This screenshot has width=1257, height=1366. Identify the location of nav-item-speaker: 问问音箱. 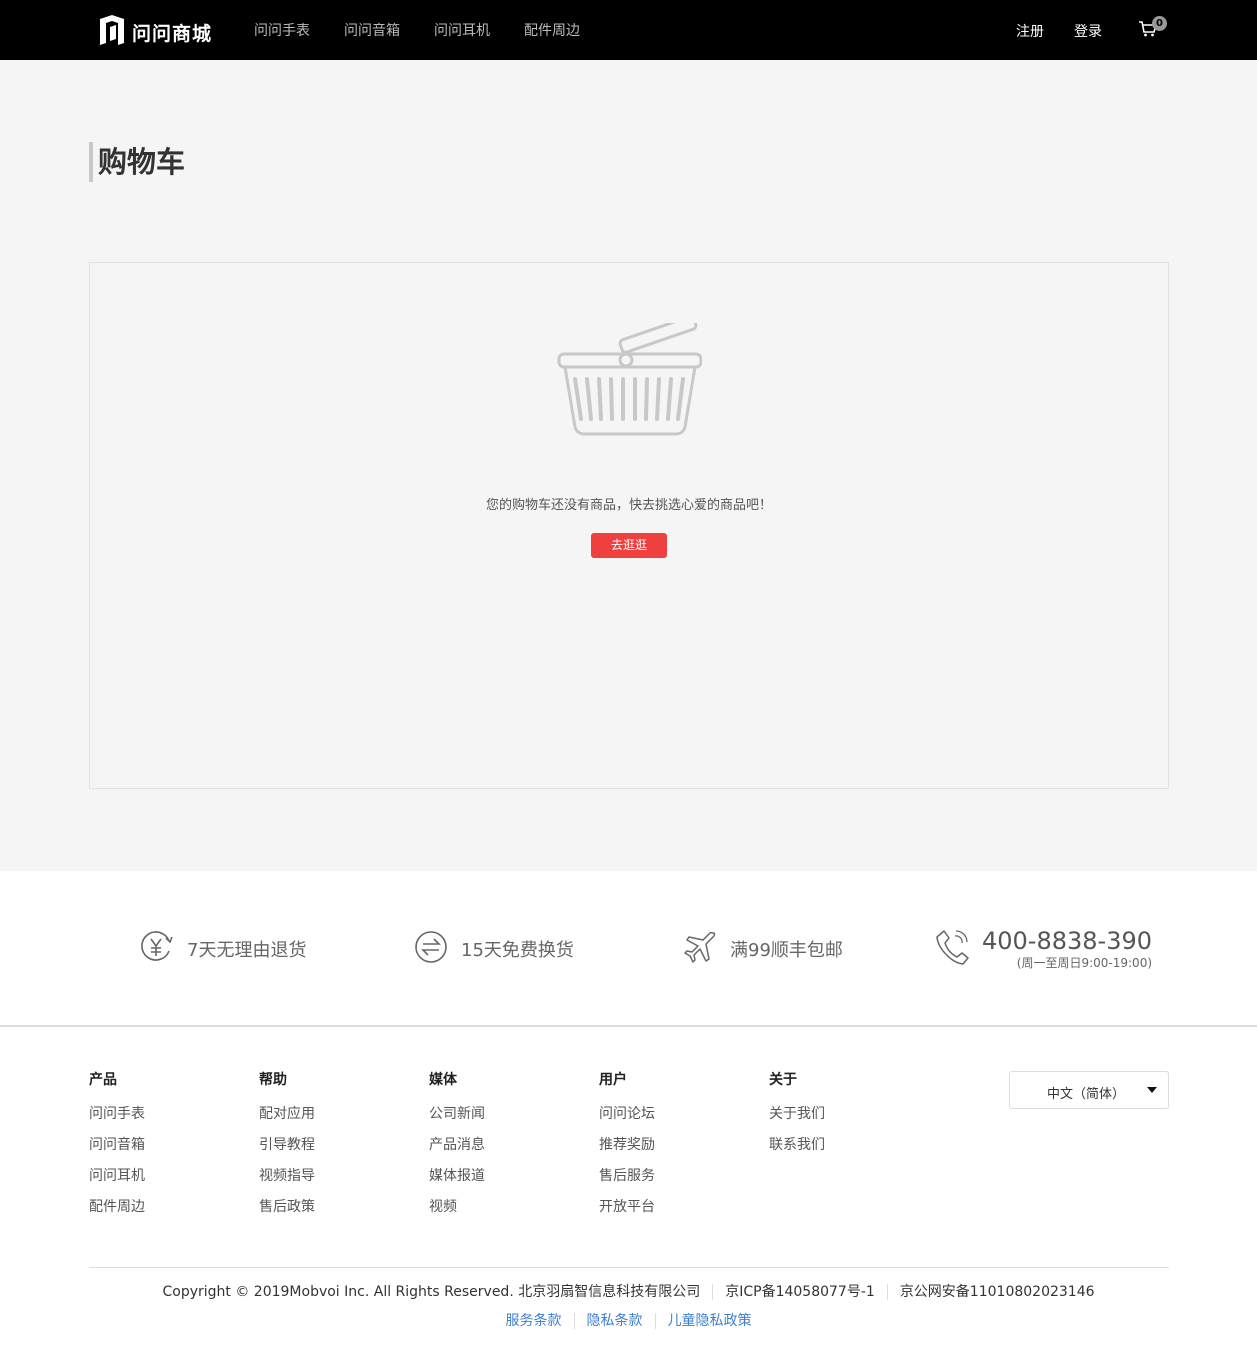
(372, 30).